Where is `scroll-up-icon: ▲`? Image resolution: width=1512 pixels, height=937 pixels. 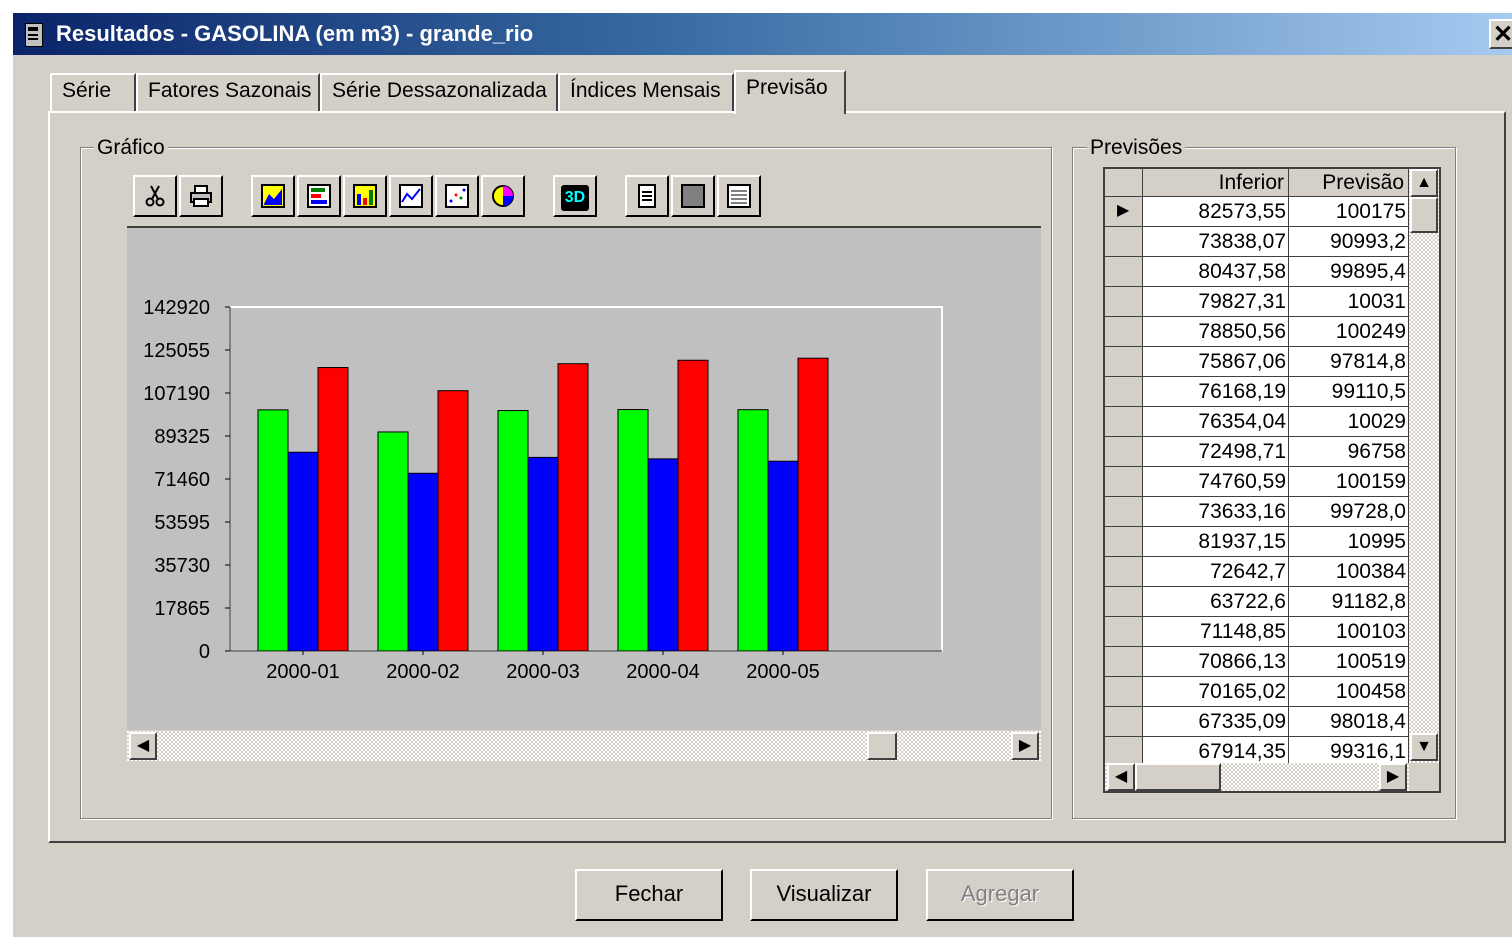
scroll-up-icon: ▲ is located at coordinates (1424, 183).